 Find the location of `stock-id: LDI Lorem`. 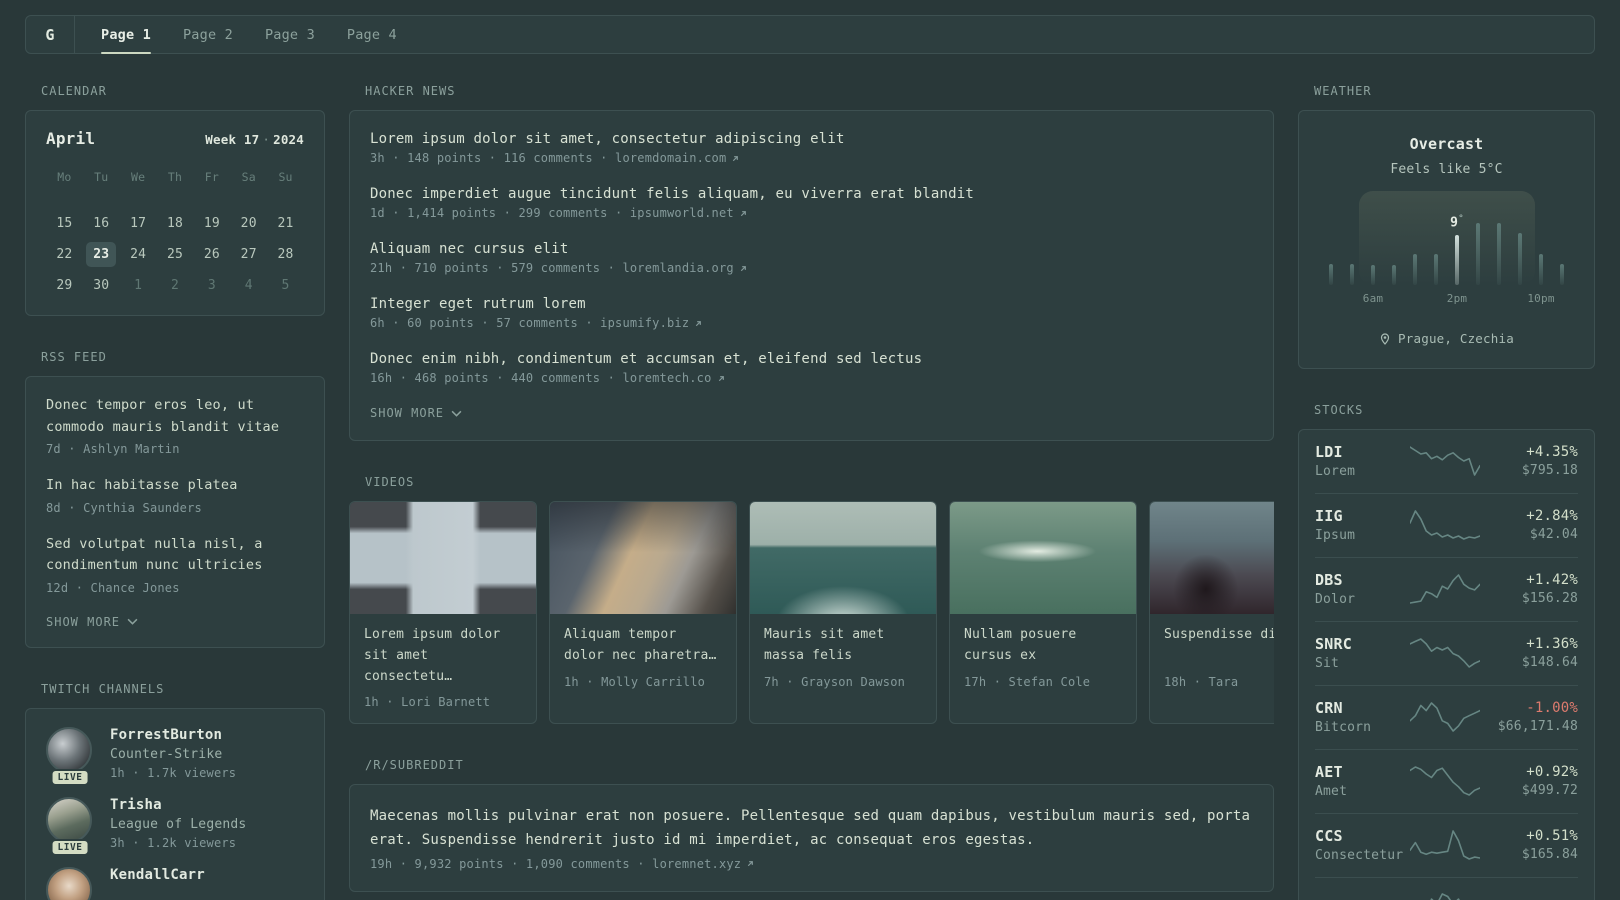

stock-id: LDI Lorem is located at coordinates (1361, 461).